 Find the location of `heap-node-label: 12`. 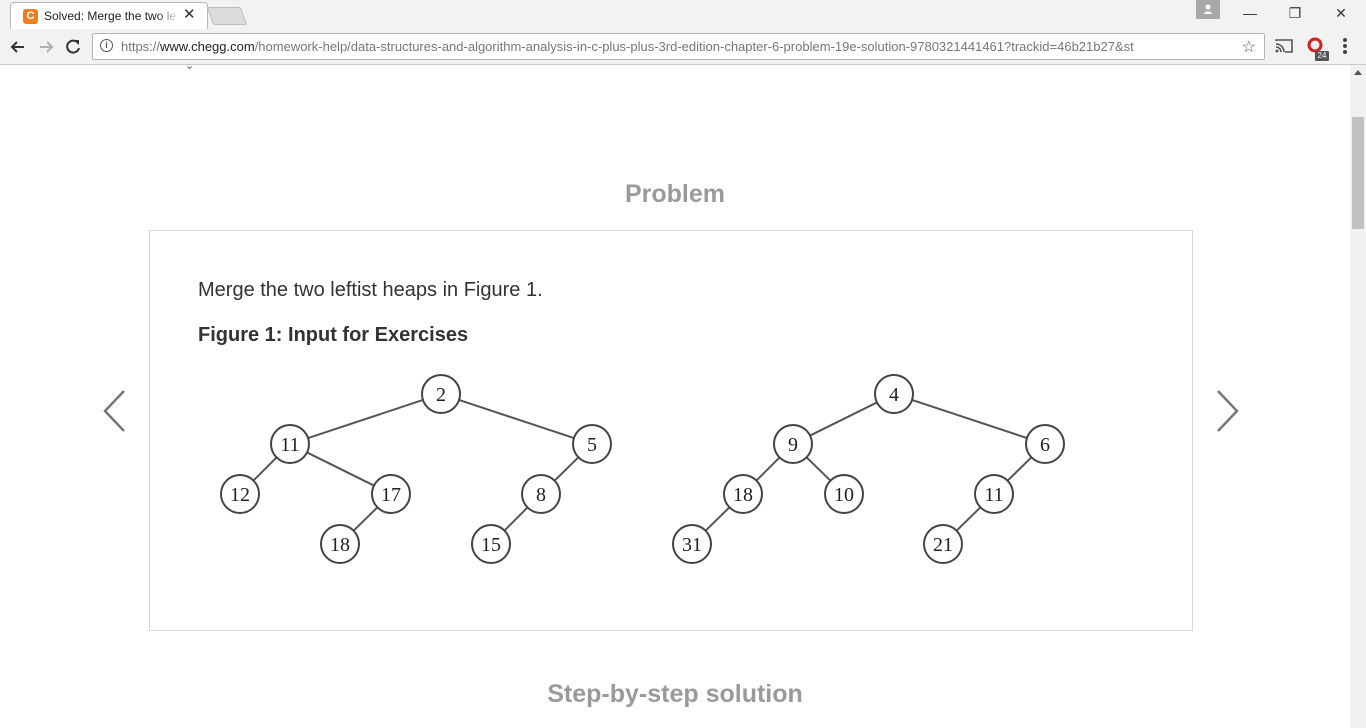

heap-node-label: 12 is located at coordinates (240, 495).